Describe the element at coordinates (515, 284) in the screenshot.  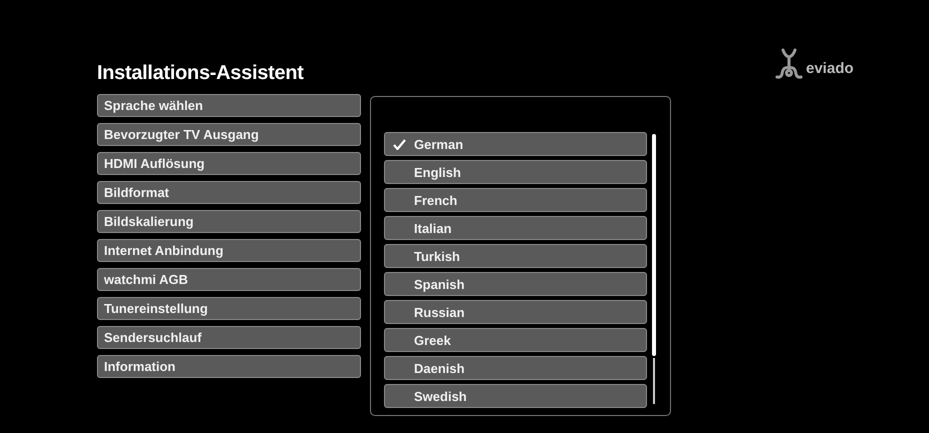
I see `language-item: Spanish` at that location.